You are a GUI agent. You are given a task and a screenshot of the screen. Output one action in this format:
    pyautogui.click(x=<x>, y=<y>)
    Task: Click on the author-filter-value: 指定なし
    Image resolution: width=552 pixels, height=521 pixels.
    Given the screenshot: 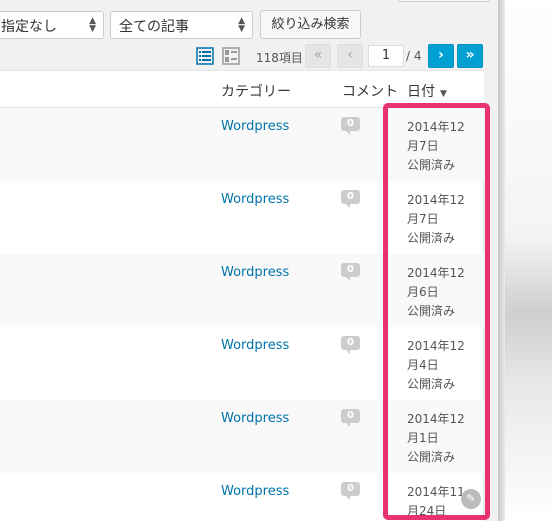 What is the action you would take?
    pyautogui.click(x=29, y=27)
    